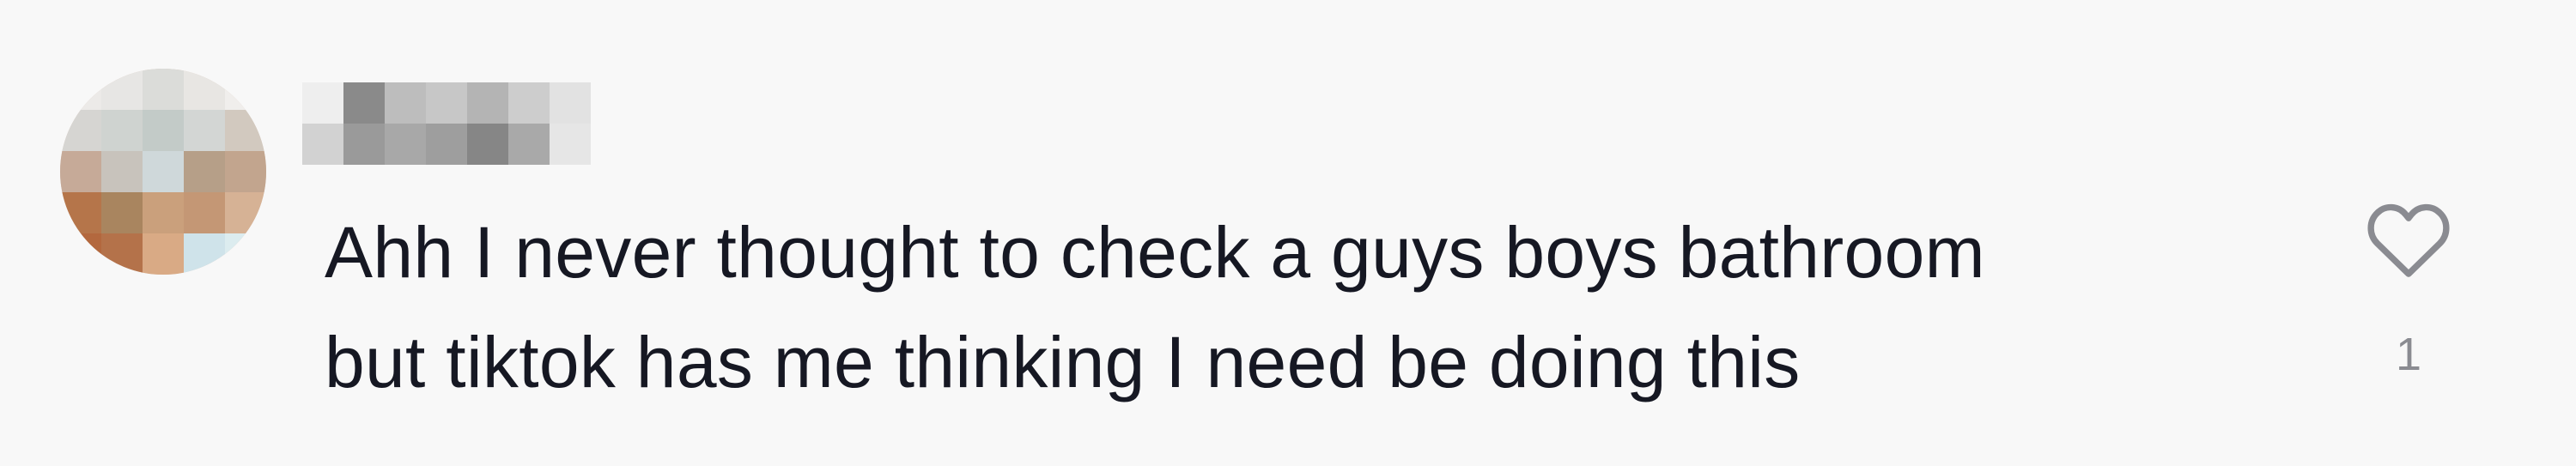 The height and width of the screenshot is (466, 2576). Describe the element at coordinates (2408, 354) in the screenshot. I see `like-count: 1` at that location.